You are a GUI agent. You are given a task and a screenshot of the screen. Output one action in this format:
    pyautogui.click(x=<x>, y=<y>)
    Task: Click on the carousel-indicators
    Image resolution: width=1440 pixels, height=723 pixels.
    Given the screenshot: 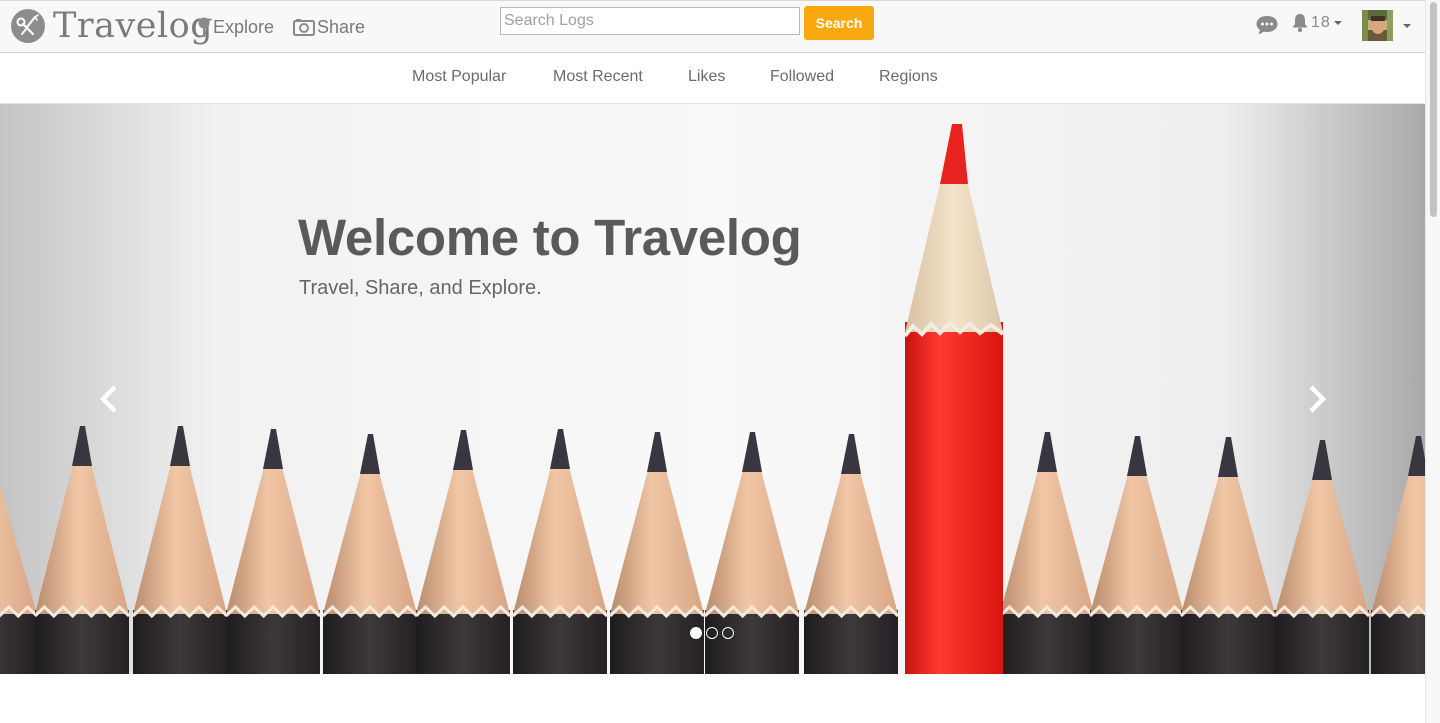 What is the action you would take?
    pyautogui.click(x=712, y=633)
    